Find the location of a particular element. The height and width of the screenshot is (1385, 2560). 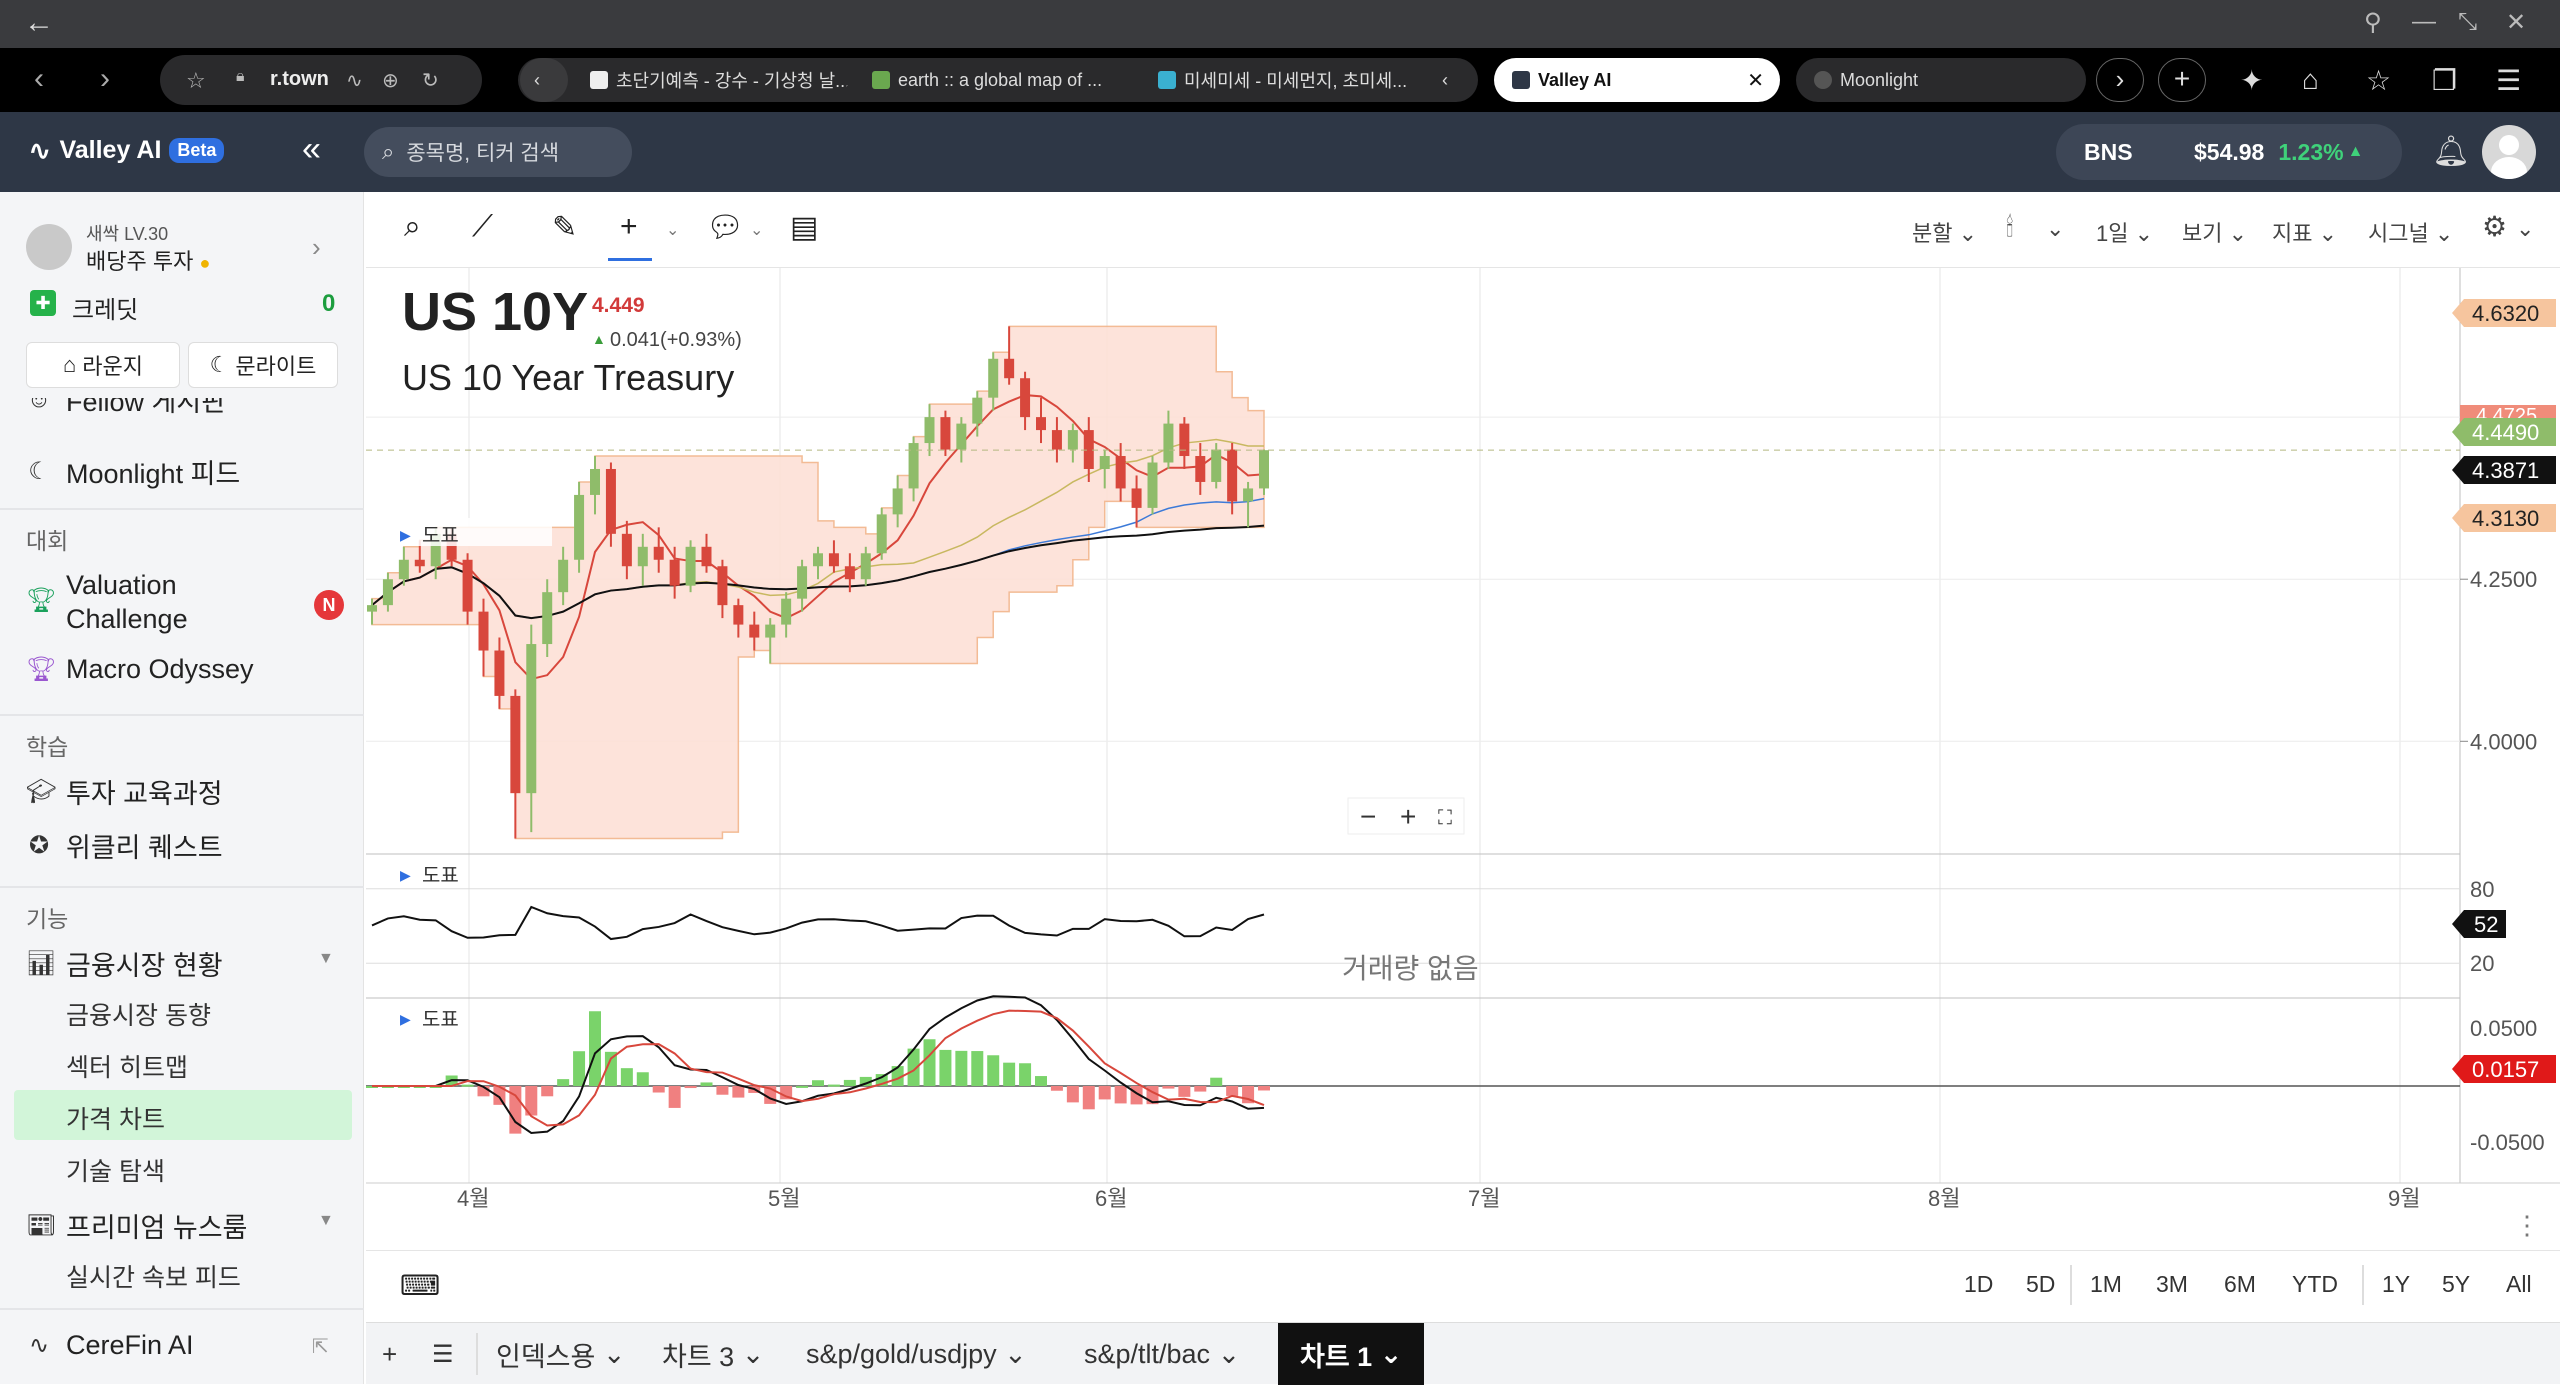

lounge-button: ⌂ 라운지 is located at coordinates (103, 365).